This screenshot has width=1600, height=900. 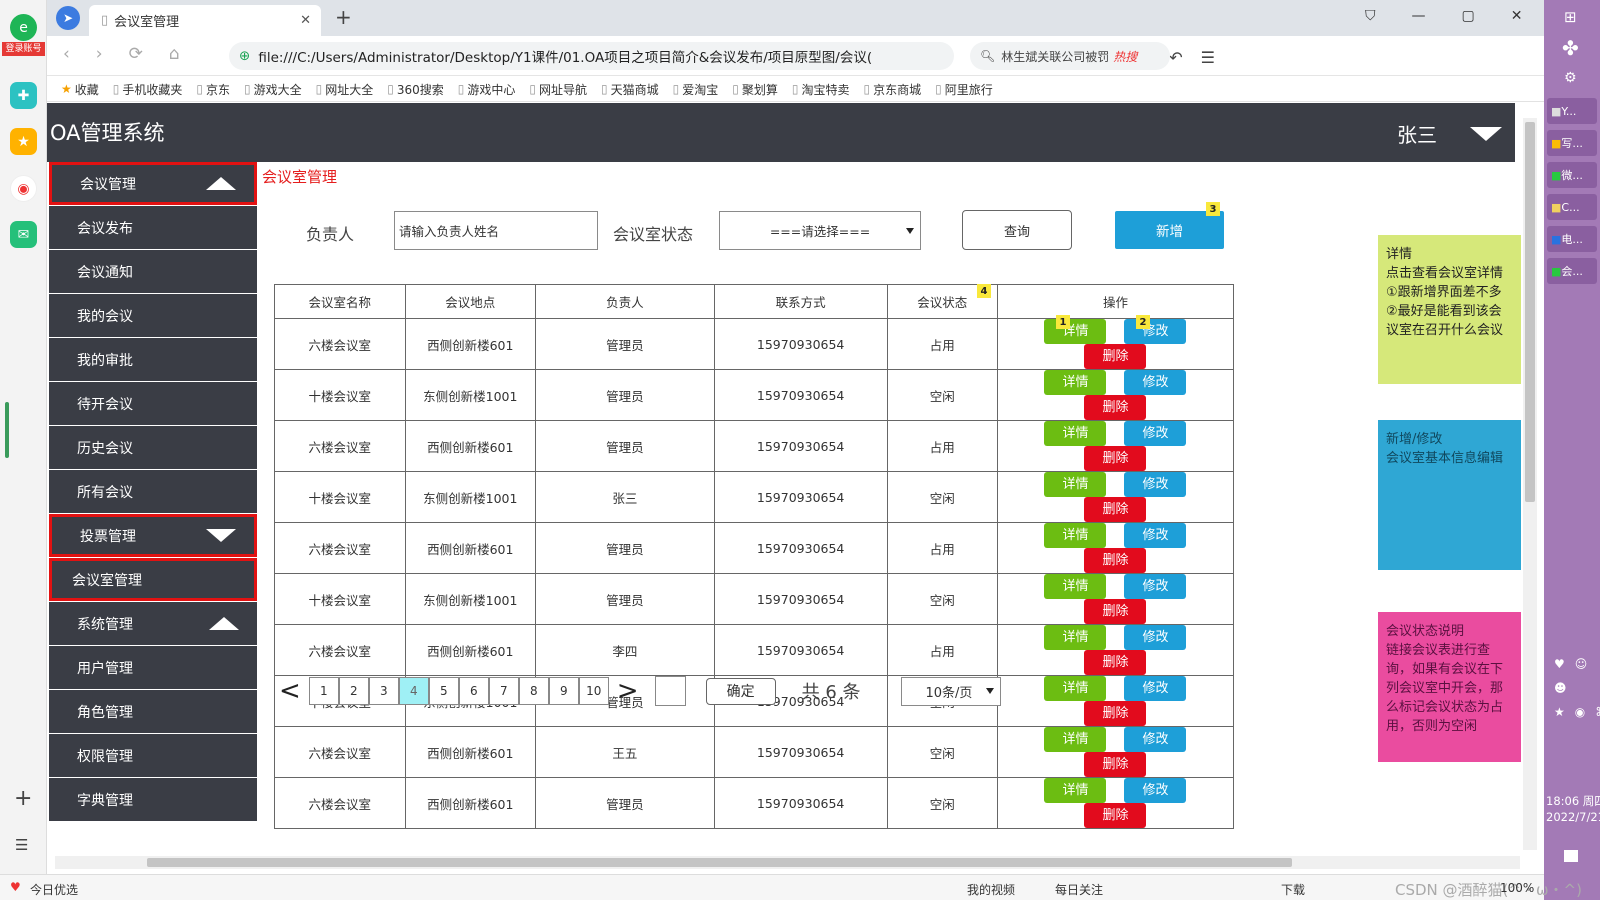 I want to click on chevron-down-icon, so click(x=221, y=535).